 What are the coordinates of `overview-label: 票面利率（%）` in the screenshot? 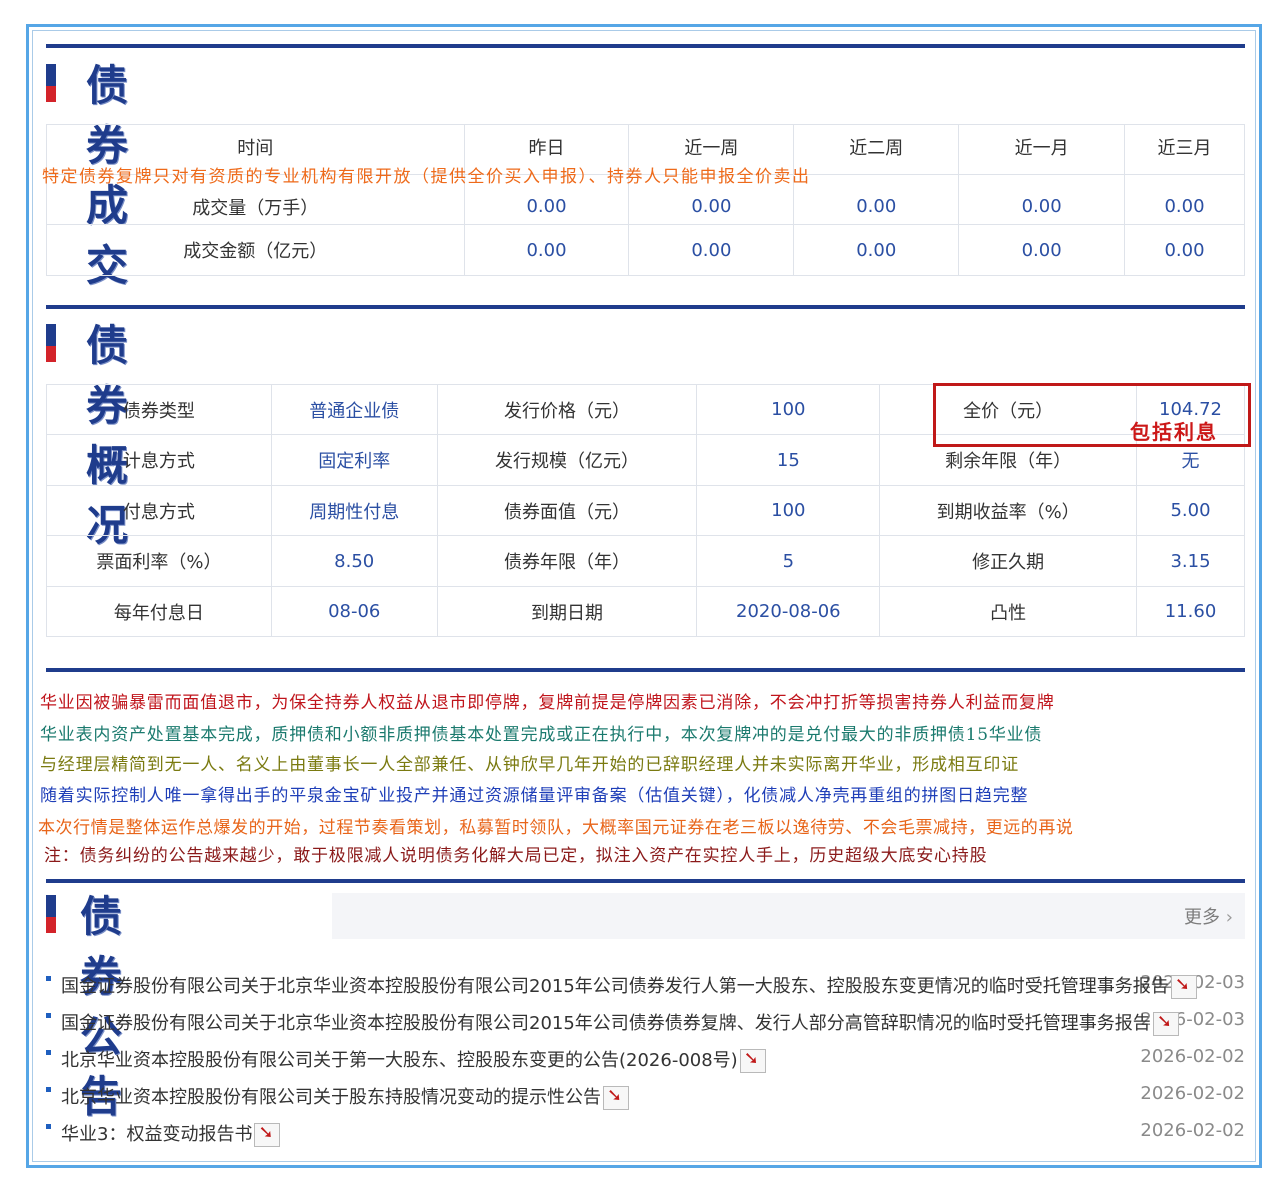 It's located at (159, 561).